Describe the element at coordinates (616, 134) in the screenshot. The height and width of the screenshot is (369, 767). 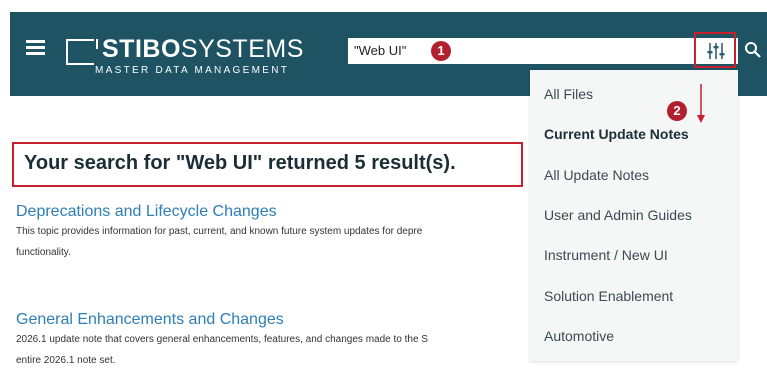
I see `dropdown-item-current-update-notes: Current Update Notes` at that location.